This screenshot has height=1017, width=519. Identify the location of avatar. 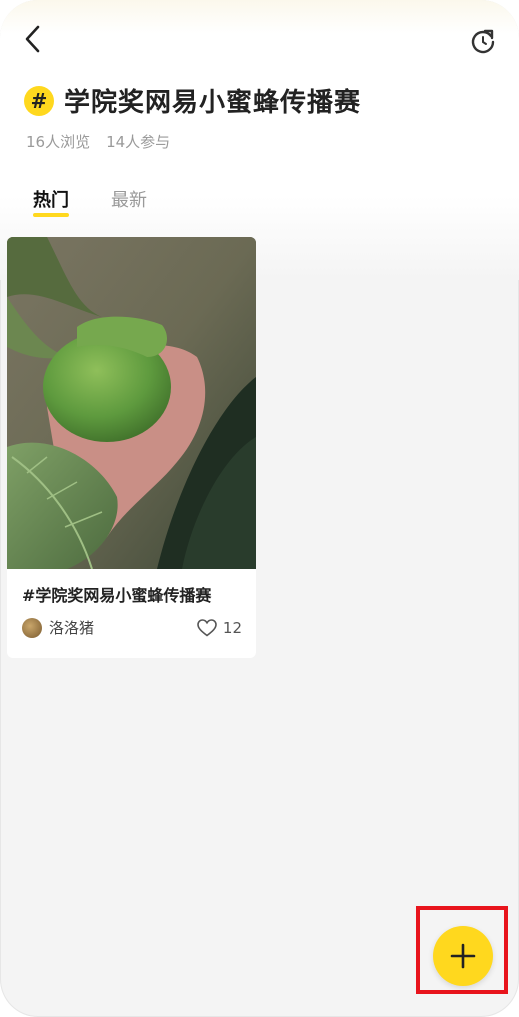
(32, 627).